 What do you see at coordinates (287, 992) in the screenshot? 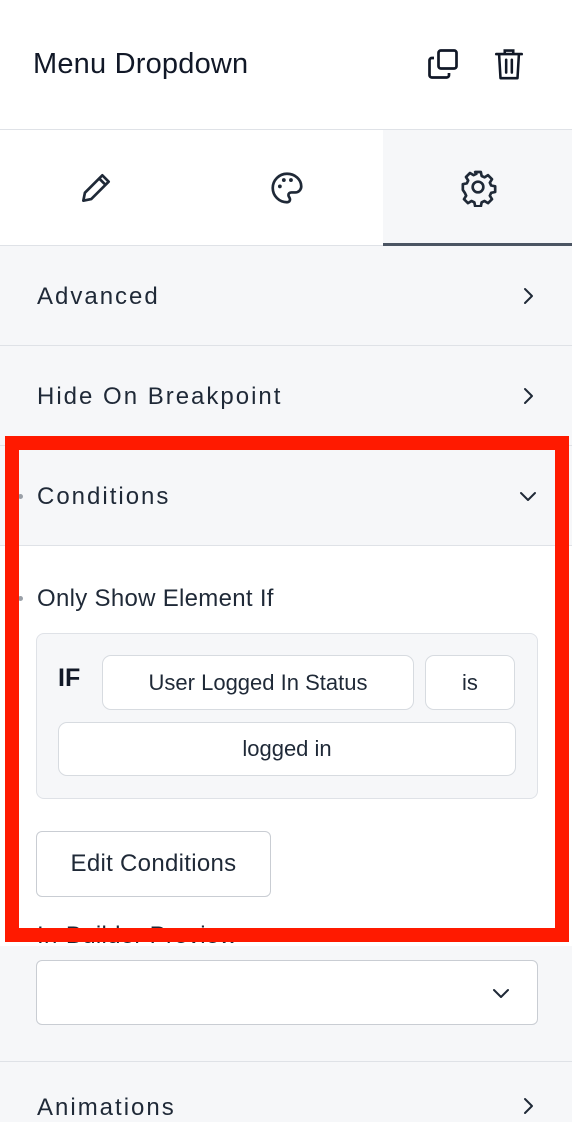
I see `in-builder-preview-select` at bounding box center [287, 992].